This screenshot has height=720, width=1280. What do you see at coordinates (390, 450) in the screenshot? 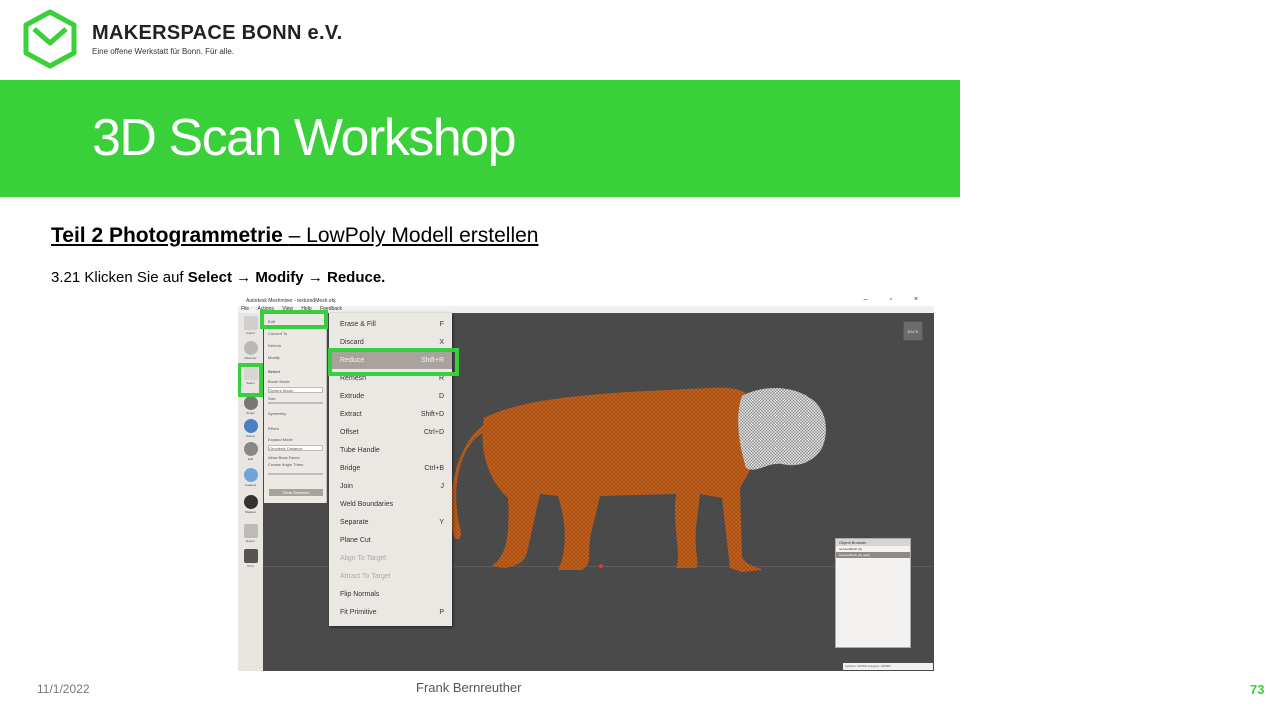
I see `menu-item-tube-handle: Tube Handle` at bounding box center [390, 450].